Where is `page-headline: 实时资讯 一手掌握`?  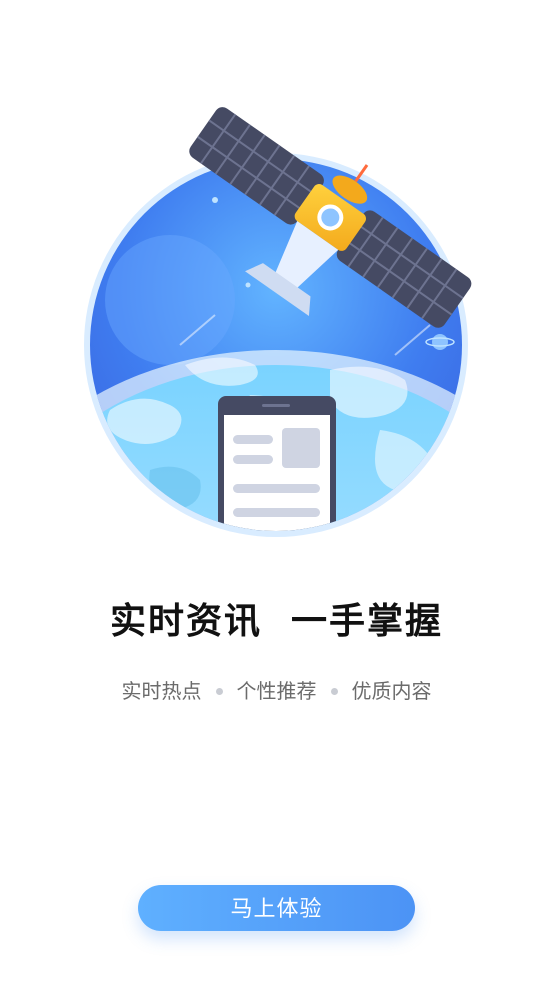
page-headline: 实时资讯 一手掌握 is located at coordinates (276, 621).